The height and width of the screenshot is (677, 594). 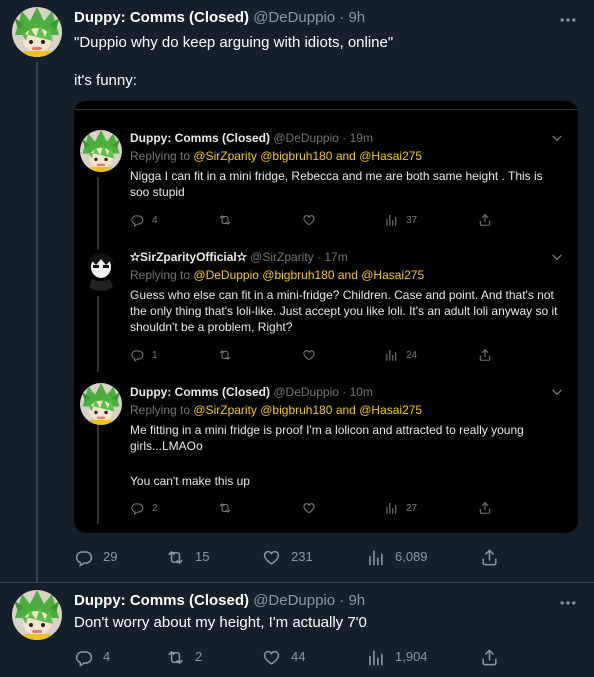 I want to click on views-action: 24, so click(x=400, y=355).